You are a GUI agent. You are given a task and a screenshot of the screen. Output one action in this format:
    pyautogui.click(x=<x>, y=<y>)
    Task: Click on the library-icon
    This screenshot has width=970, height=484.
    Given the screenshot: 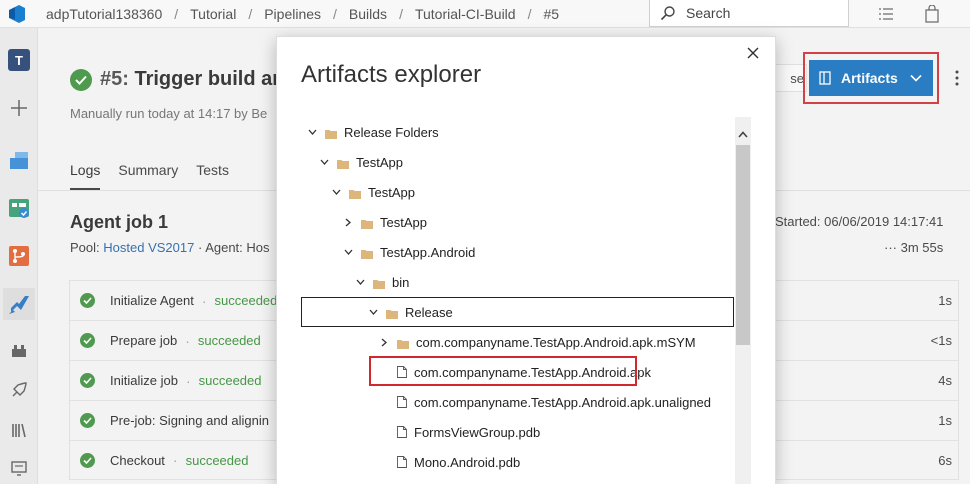 What is the action you would take?
    pyautogui.click(x=19, y=430)
    